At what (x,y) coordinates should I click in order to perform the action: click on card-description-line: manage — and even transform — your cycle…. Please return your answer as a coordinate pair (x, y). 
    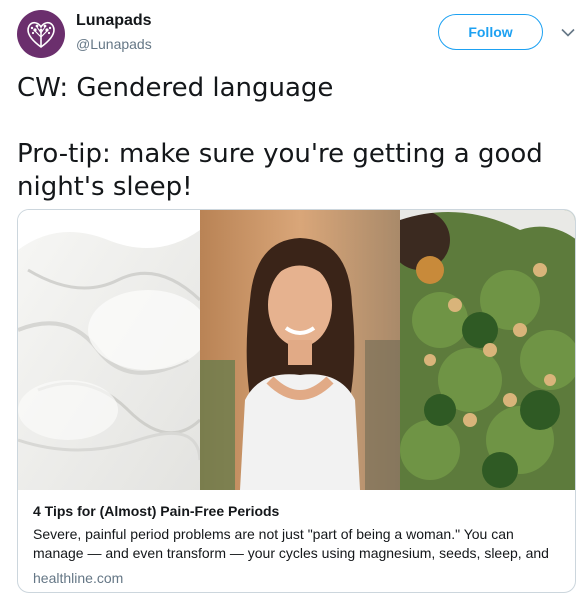
    Looking at the image, I should click on (291, 553).